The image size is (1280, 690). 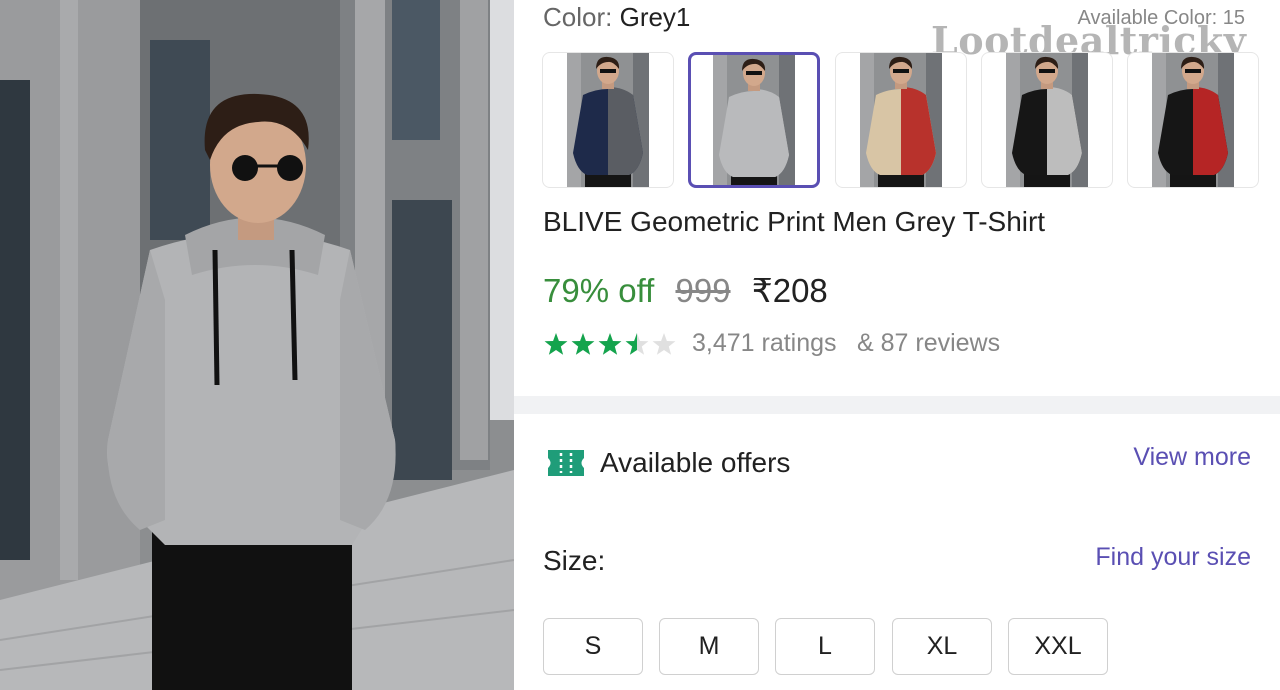 I want to click on find-your-size-link: Find your size, so click(x=1173, y=557).